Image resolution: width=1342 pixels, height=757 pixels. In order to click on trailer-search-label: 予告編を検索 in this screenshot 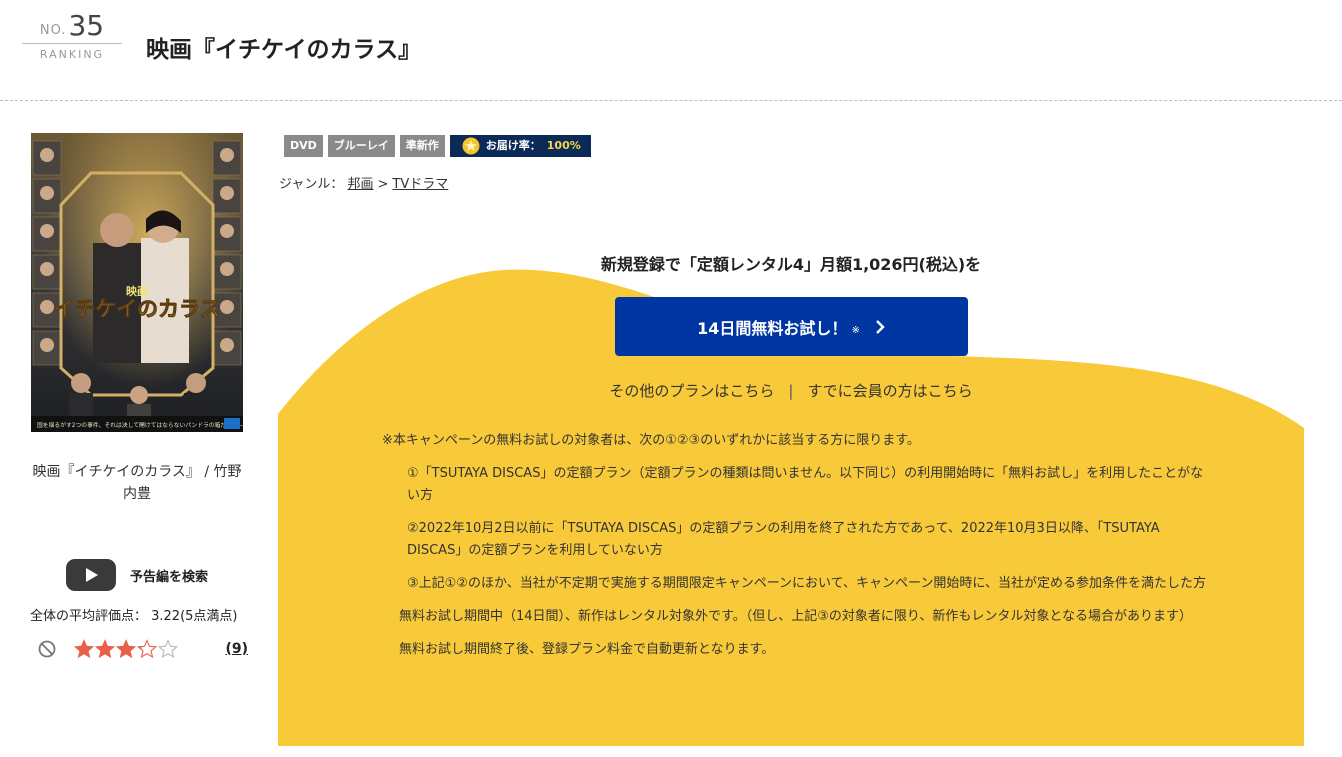, I will do `click(169, 577)`.